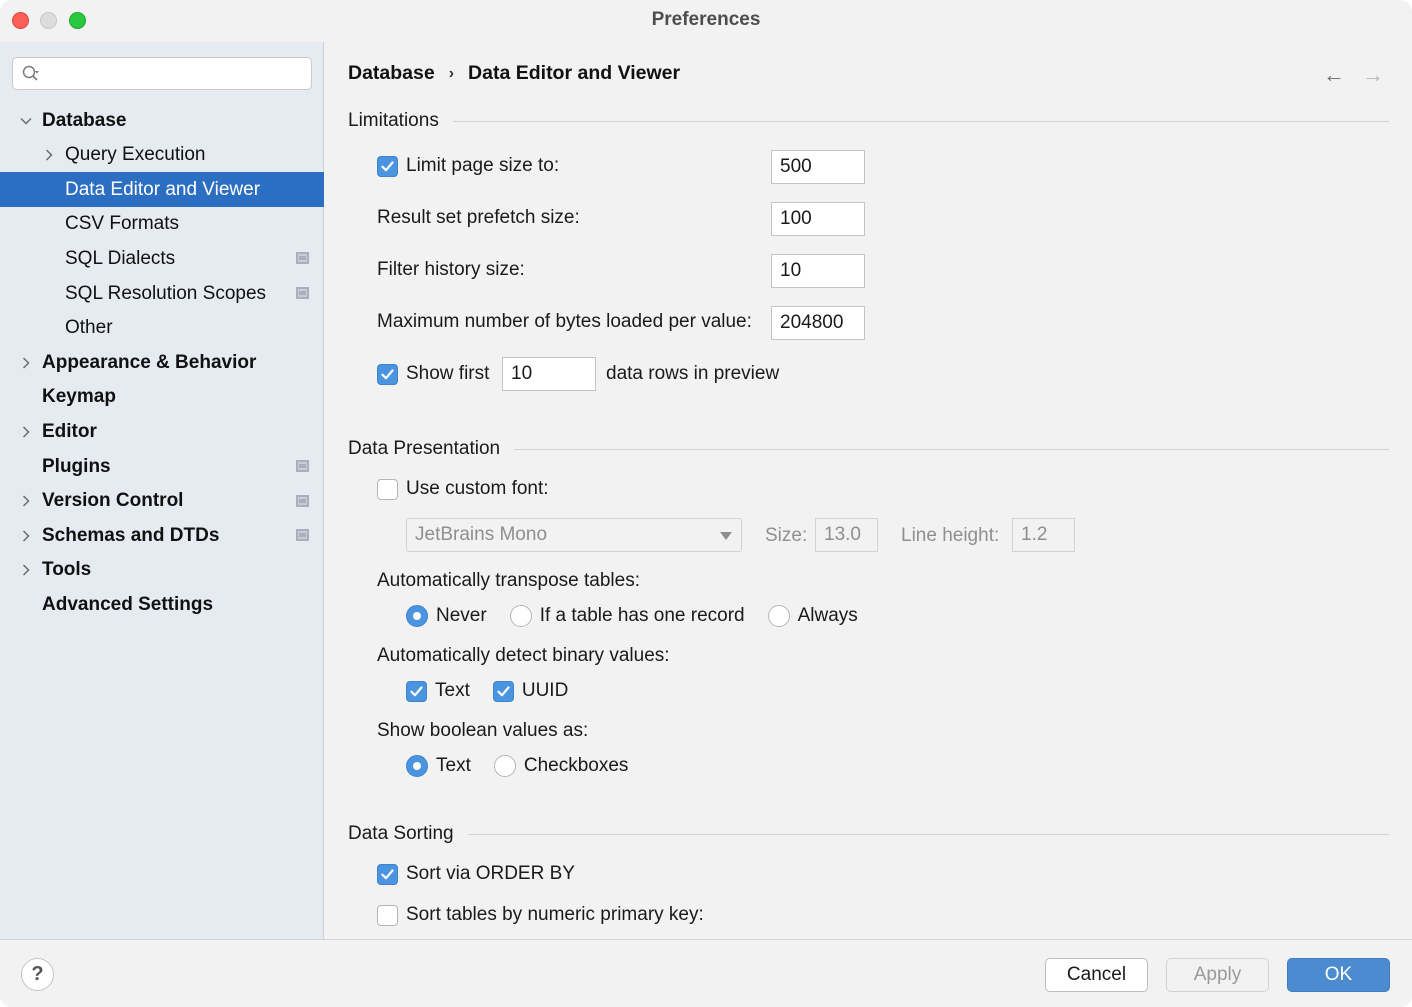  I want to click on sidebar-item-data-editor-and-viewer: Data Editor and Viewer, so click(162, 190).